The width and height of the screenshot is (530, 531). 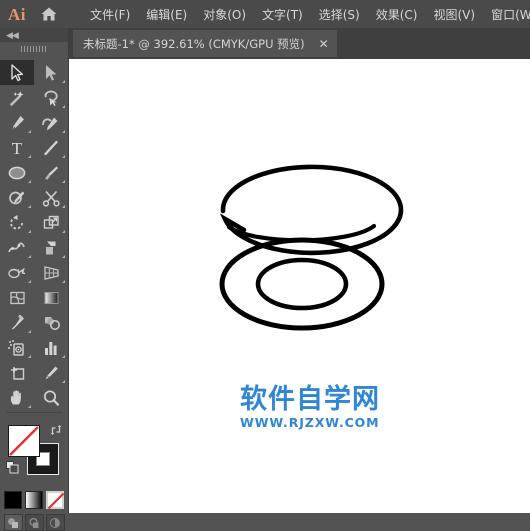 I want to click on lower-inner-ellipse-path, so click(x=302, y=284).